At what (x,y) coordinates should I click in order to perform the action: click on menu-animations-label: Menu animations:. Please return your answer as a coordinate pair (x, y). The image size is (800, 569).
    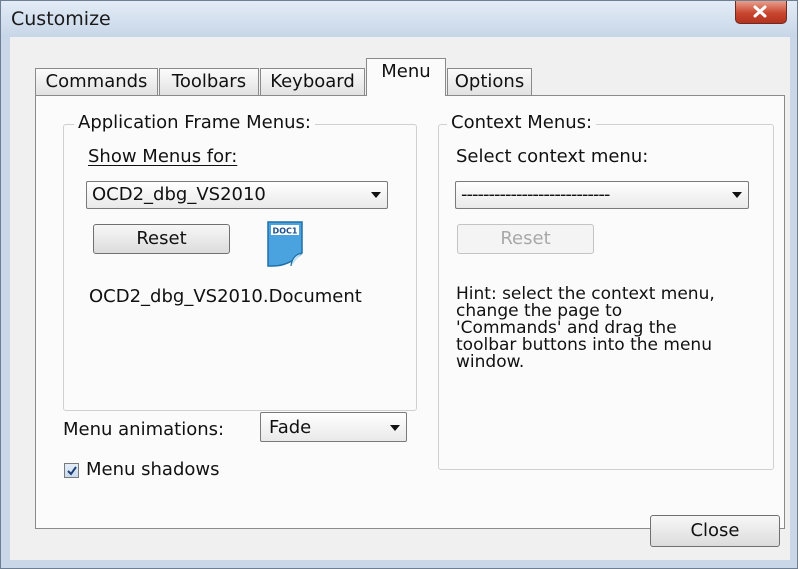
    Looking at the image, I should click on (144, 429).